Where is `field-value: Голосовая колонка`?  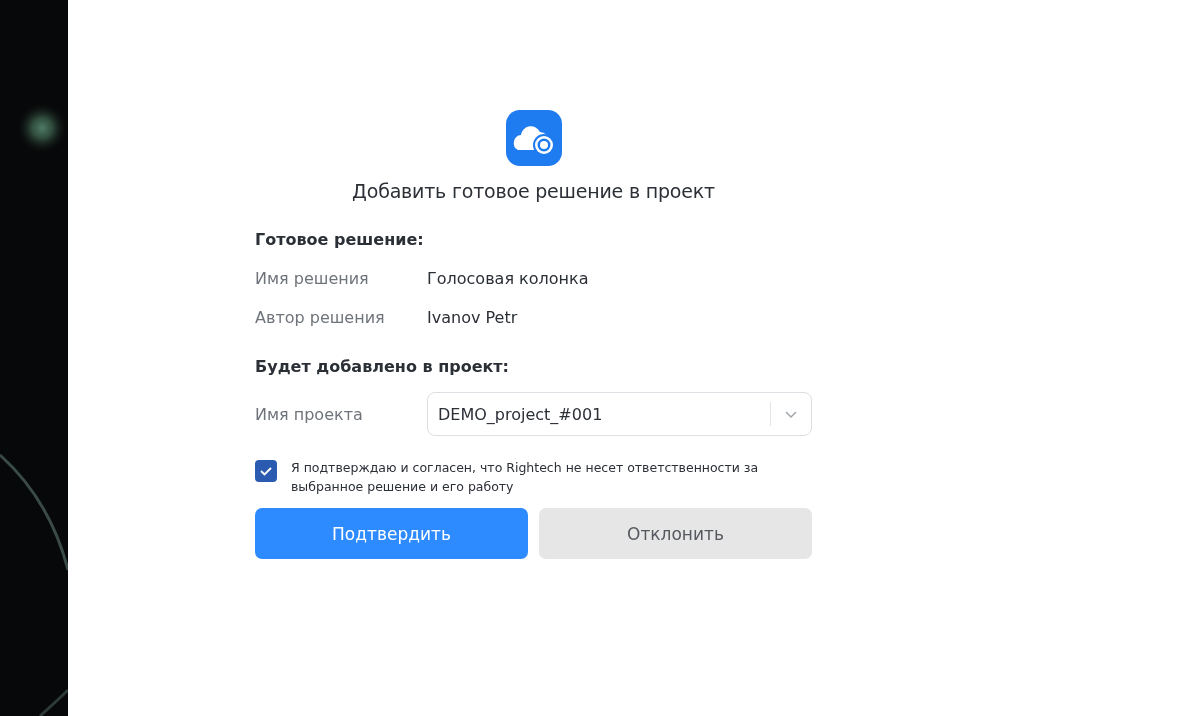 field-value: Голосовая колонка is located at coordinates (508, 278).